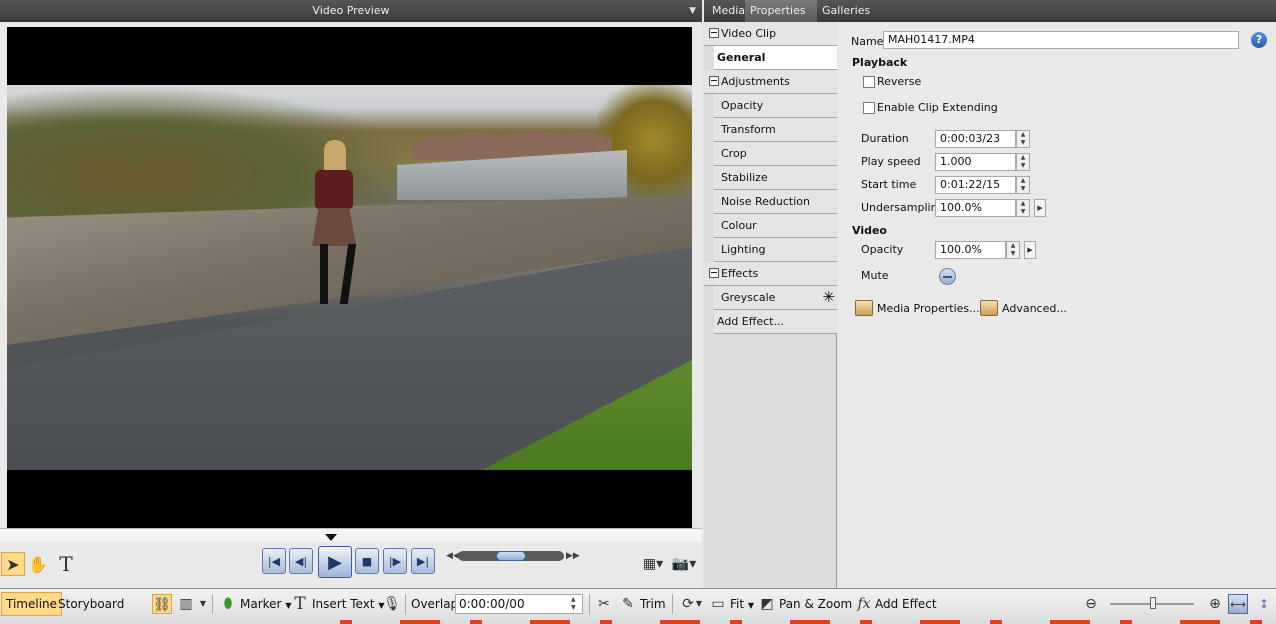 The image size is (1276, 624). Describe the element at coordinates (1013, 250) in the screenshot. I see `opacity-stepper: ▲ ▼` at that location.